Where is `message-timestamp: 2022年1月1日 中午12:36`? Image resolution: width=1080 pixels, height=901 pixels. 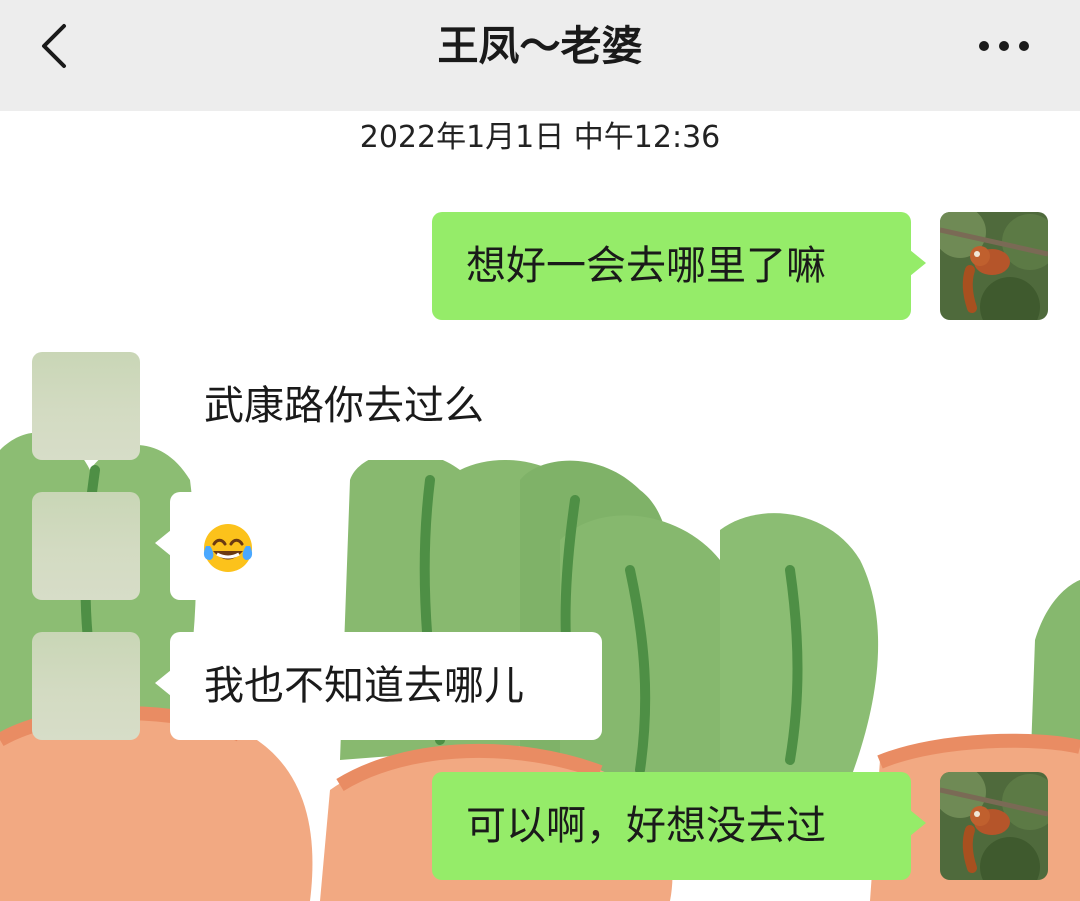
message-timestamp: 2022年1月1日 中午12:36 is located at coordinates (540, 137).